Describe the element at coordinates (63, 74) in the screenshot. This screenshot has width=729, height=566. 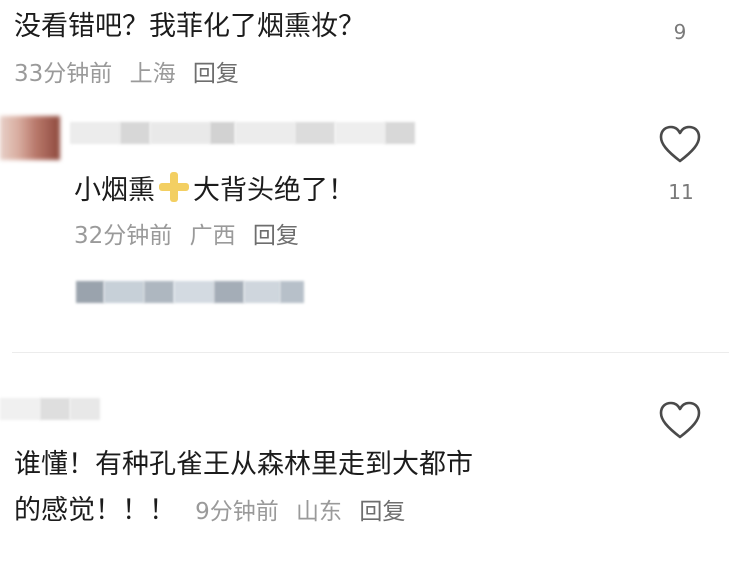
I see `comment-time: 33分钟前` at that location.